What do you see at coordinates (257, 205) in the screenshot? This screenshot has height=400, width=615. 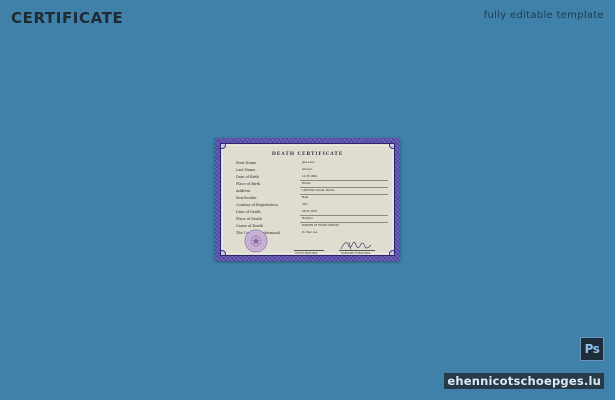 I see `field-label: Country of Registration` at bounding box center [257, 205].